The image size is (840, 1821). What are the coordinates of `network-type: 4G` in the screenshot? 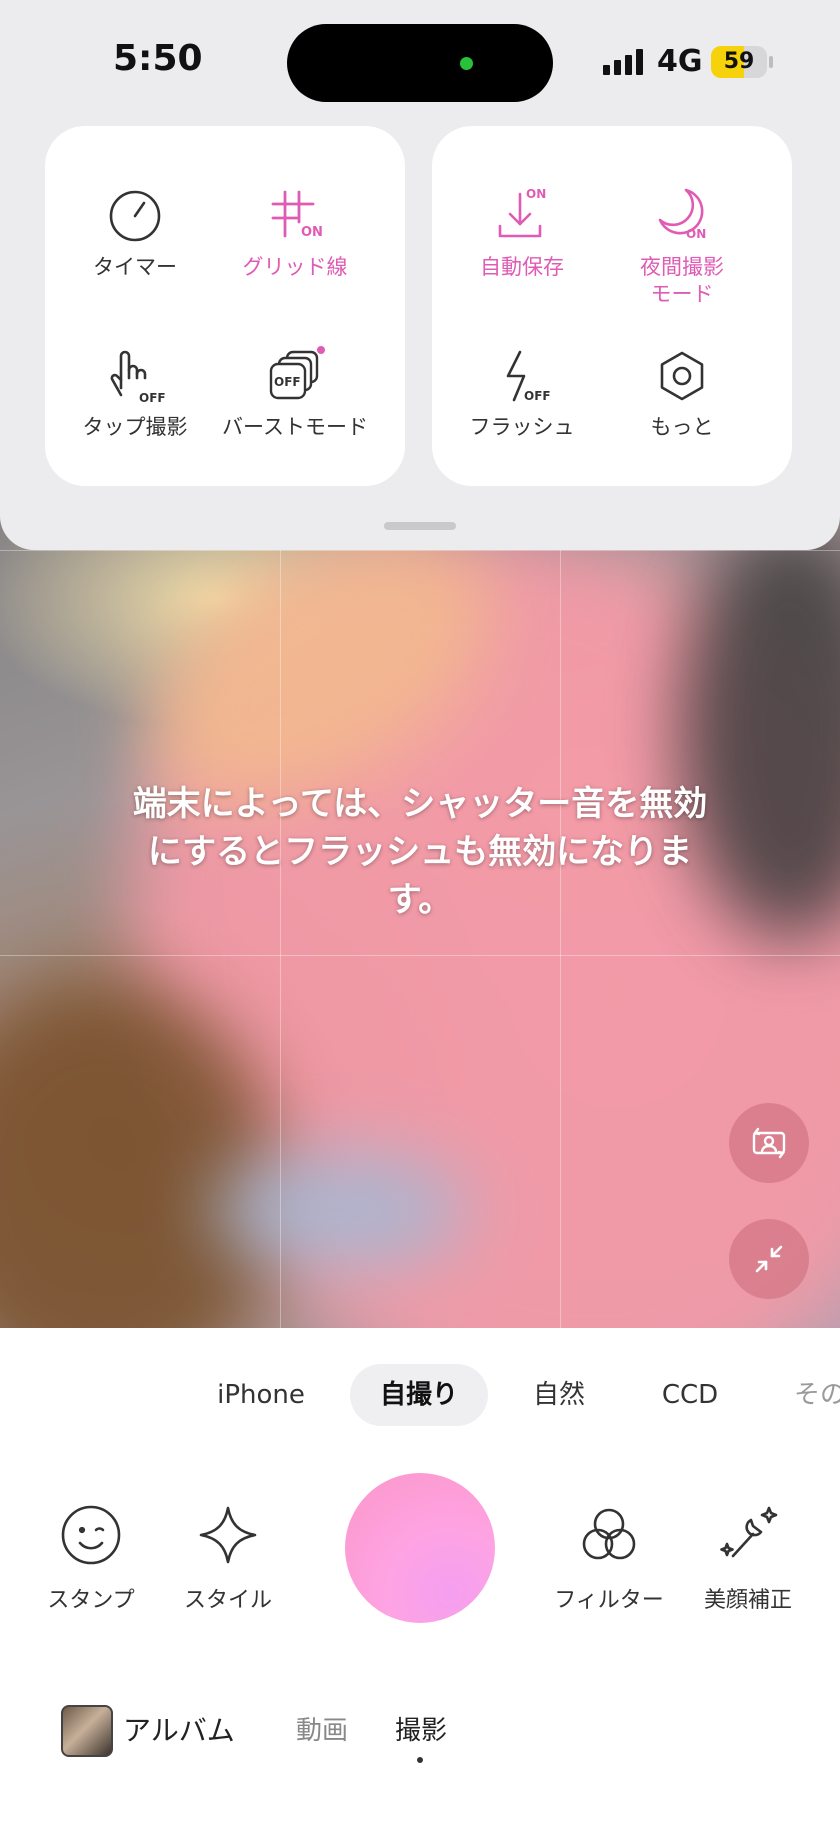 It's located at (680, 61).